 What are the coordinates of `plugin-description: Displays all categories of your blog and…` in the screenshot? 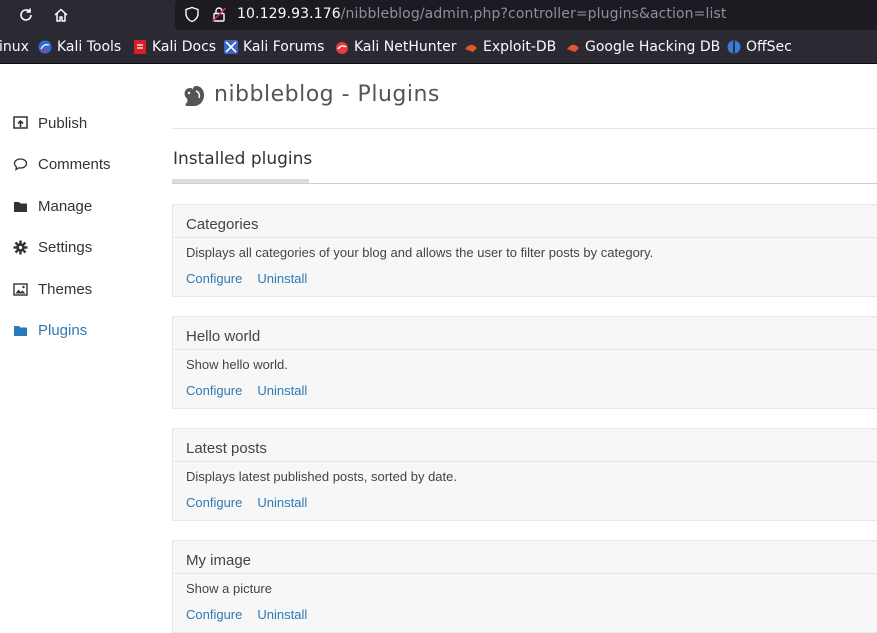 It's located at (420, 252).